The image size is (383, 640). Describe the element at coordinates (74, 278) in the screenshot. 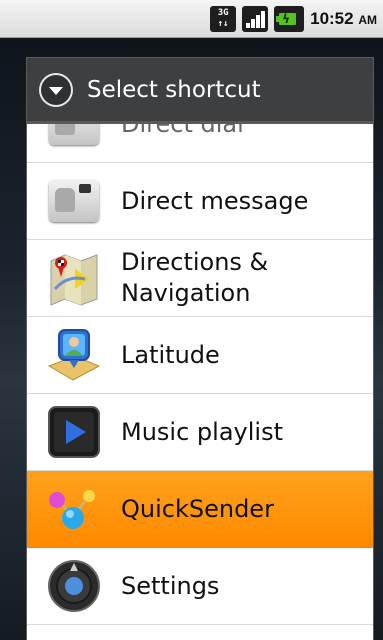

I see `map-navigation-icon` at that location.